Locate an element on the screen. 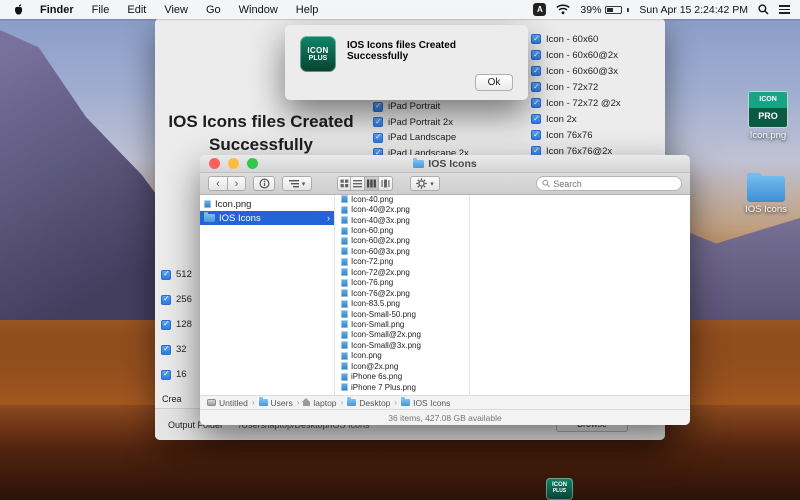 The height and width of the screenshot is (500, 800). path-item-users: Users is located at coordinates (275, 402).